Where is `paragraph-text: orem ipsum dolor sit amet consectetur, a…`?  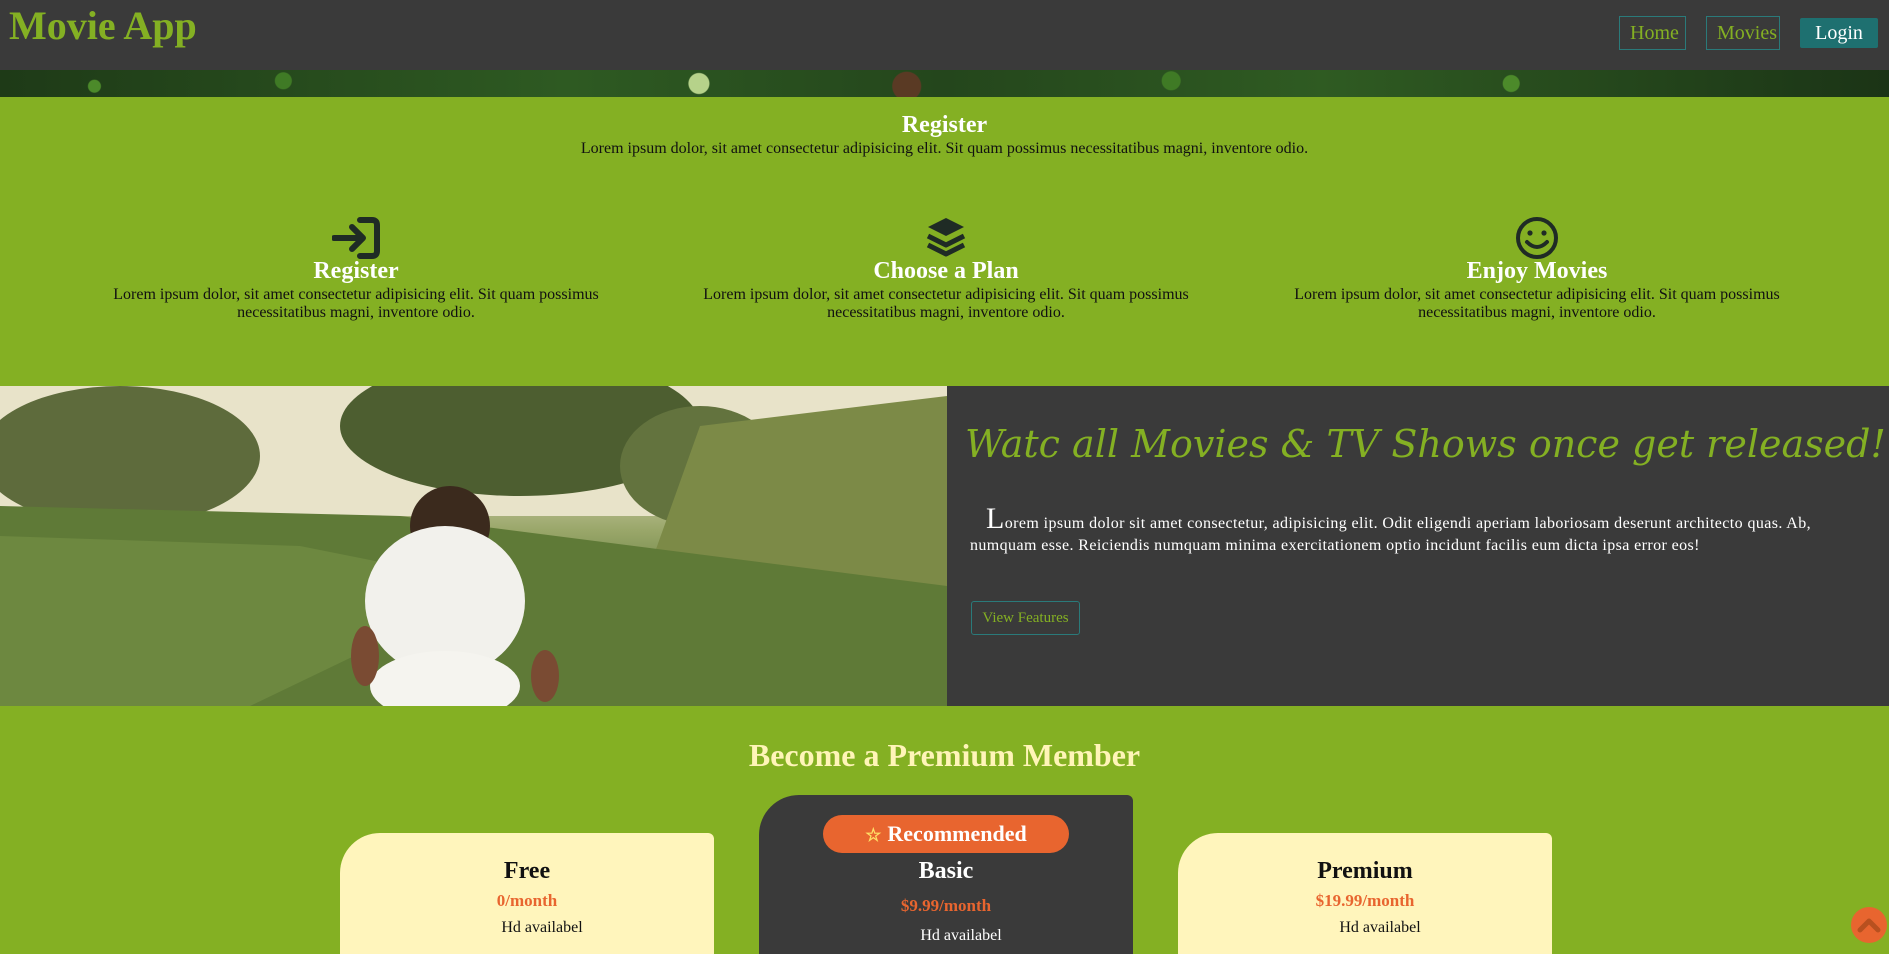 paragraph-text: orem ipsum dolor sit amet consectetur, a… is located at coordinates (1391, 534).